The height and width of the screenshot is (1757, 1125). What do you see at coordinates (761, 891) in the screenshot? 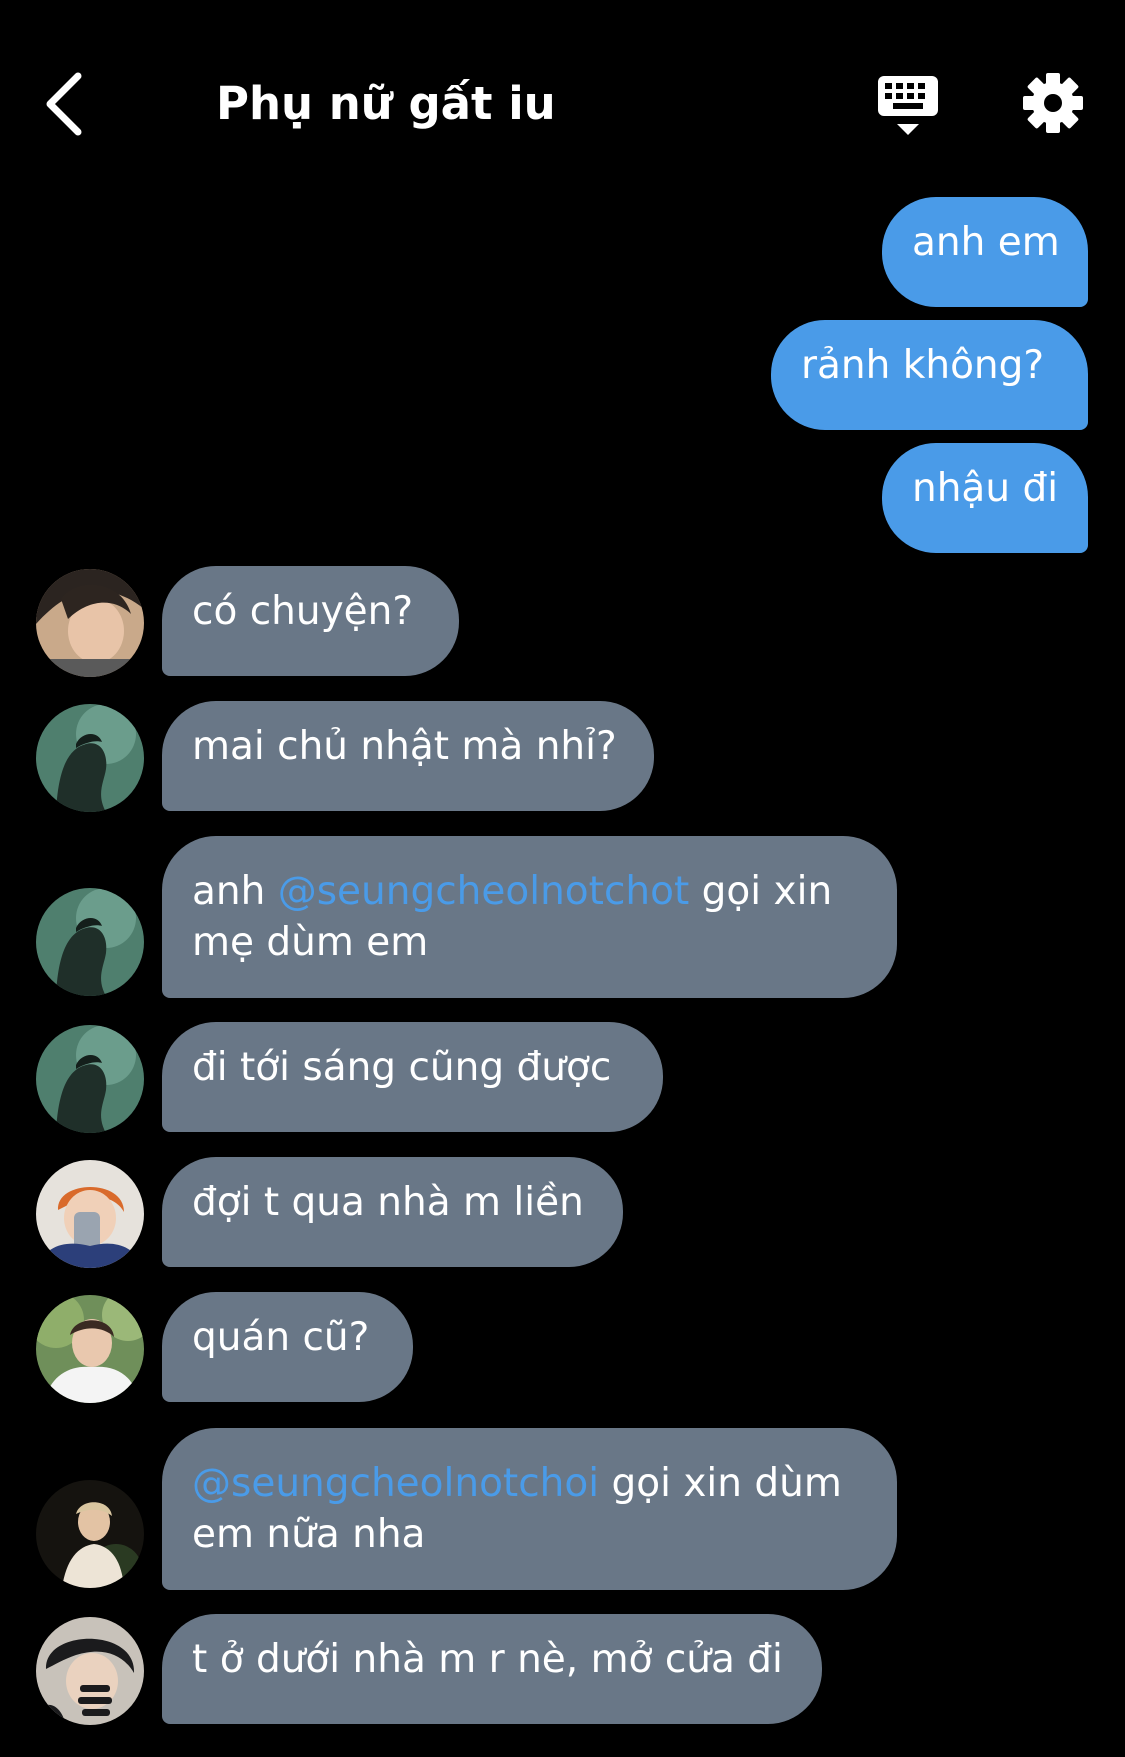
I see `message-text: gọi xin` at bounding box center [761, 891].